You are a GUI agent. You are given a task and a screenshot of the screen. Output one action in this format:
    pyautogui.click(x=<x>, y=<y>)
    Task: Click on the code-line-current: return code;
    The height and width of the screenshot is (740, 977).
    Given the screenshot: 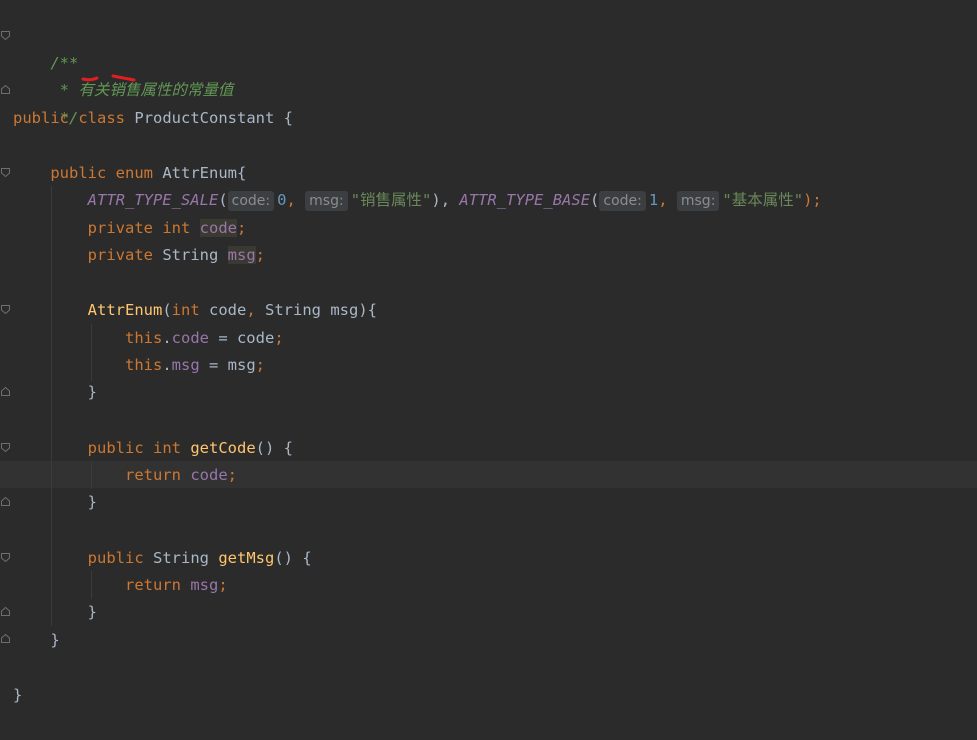 What is the action you would take?
    pyautogui.click(x=125, y=475)
    